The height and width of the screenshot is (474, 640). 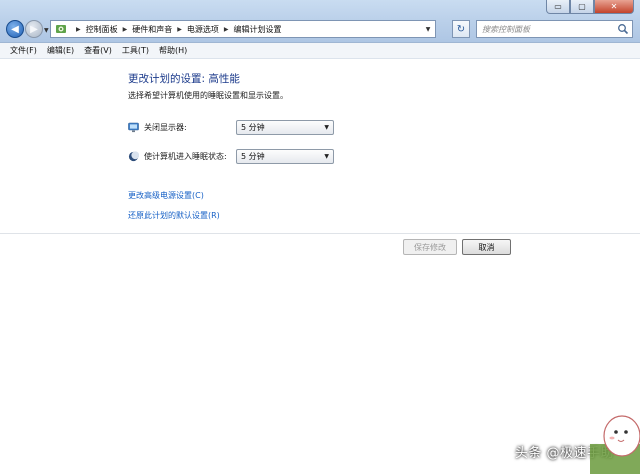 What do you see at coordinates (133, 127) in the screenshot?
I see `monitor-icon` at bounding box center [133, 127].